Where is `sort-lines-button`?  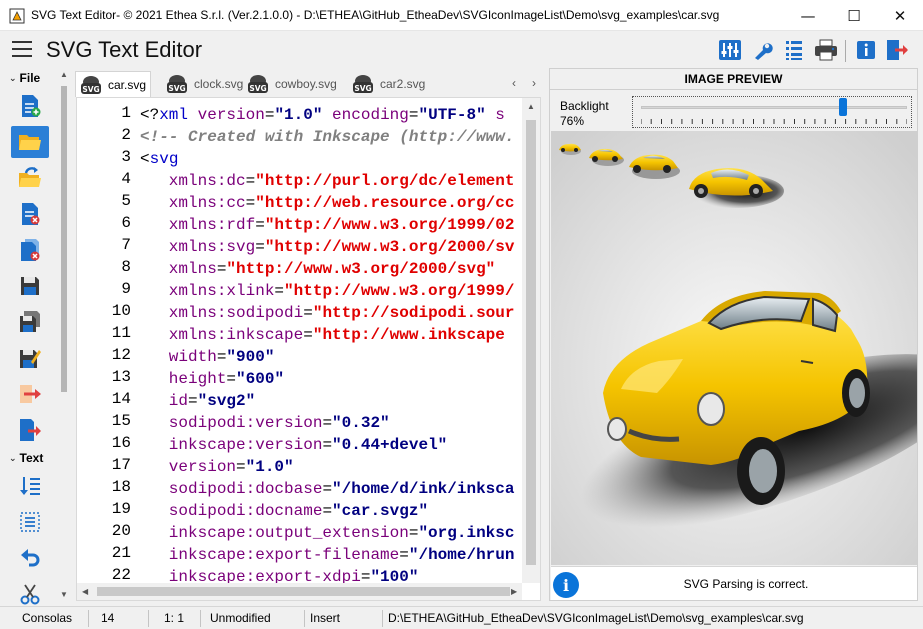
sort-lines-button is located at coordinates (30, 486).